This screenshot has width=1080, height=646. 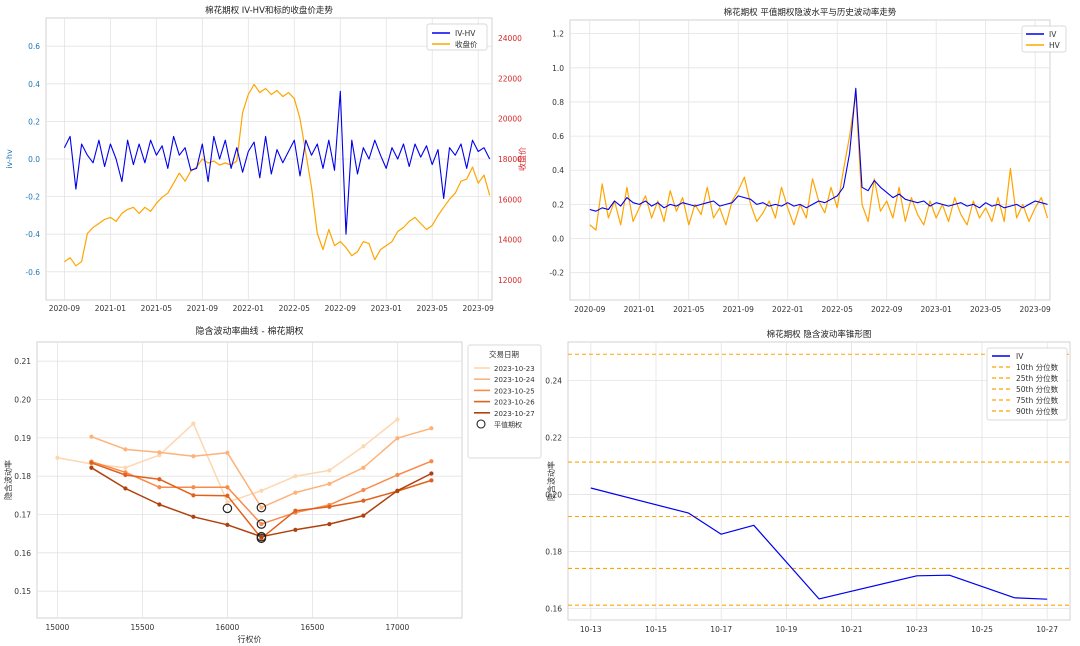 What do you see at coordinates (1037, 400) in the screenshot?
I see `legend-label: 75th 分位数` at bounding box center [1037, 400].